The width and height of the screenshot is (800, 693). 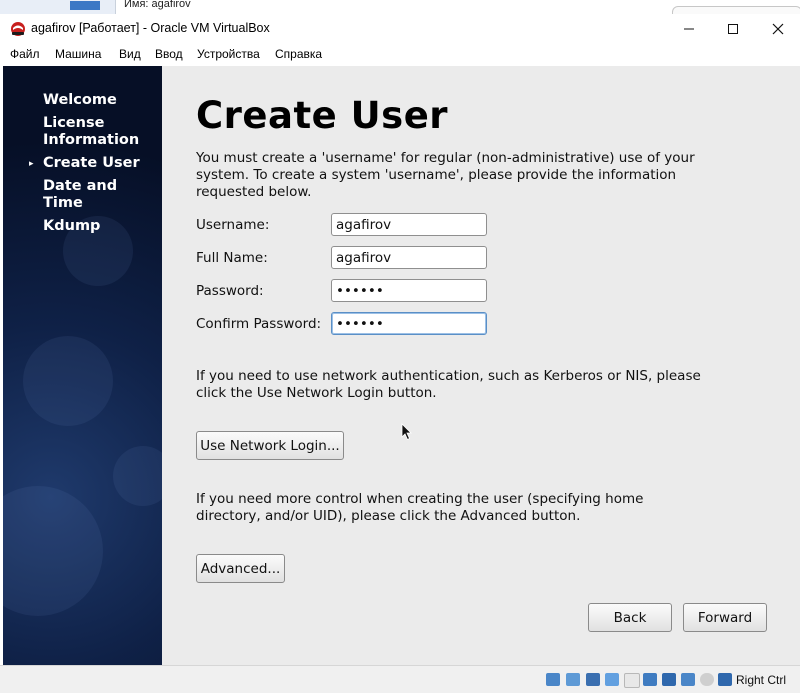 I want to click on close-icon, so click(x=778, y=28).